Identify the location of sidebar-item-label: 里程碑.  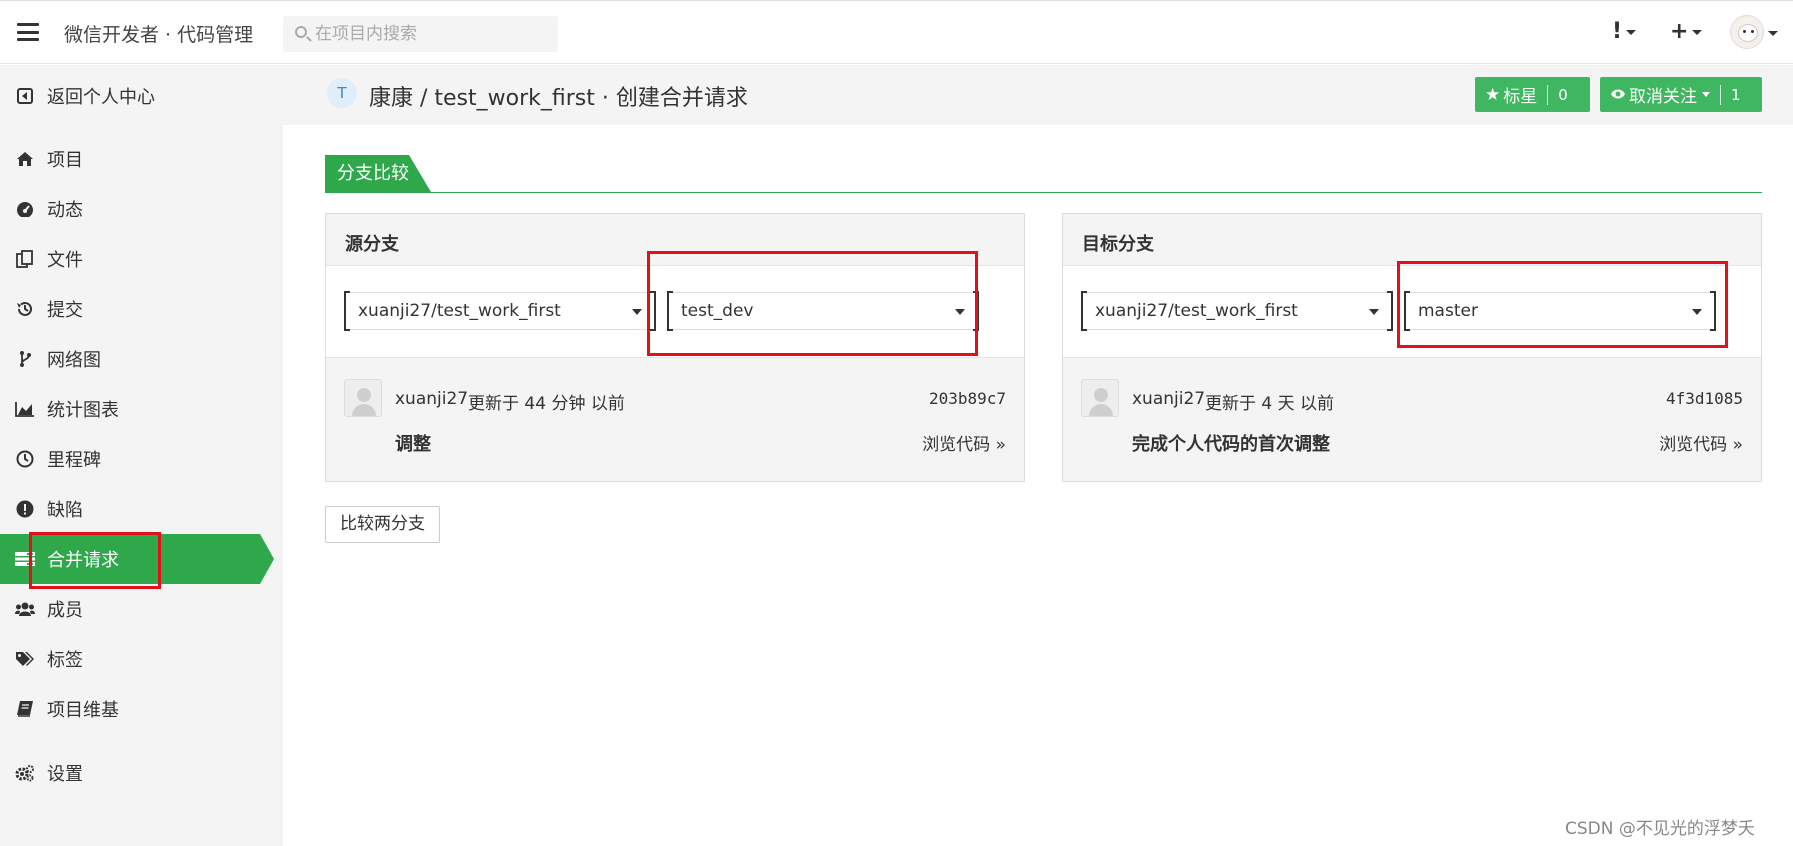
(74, 460).